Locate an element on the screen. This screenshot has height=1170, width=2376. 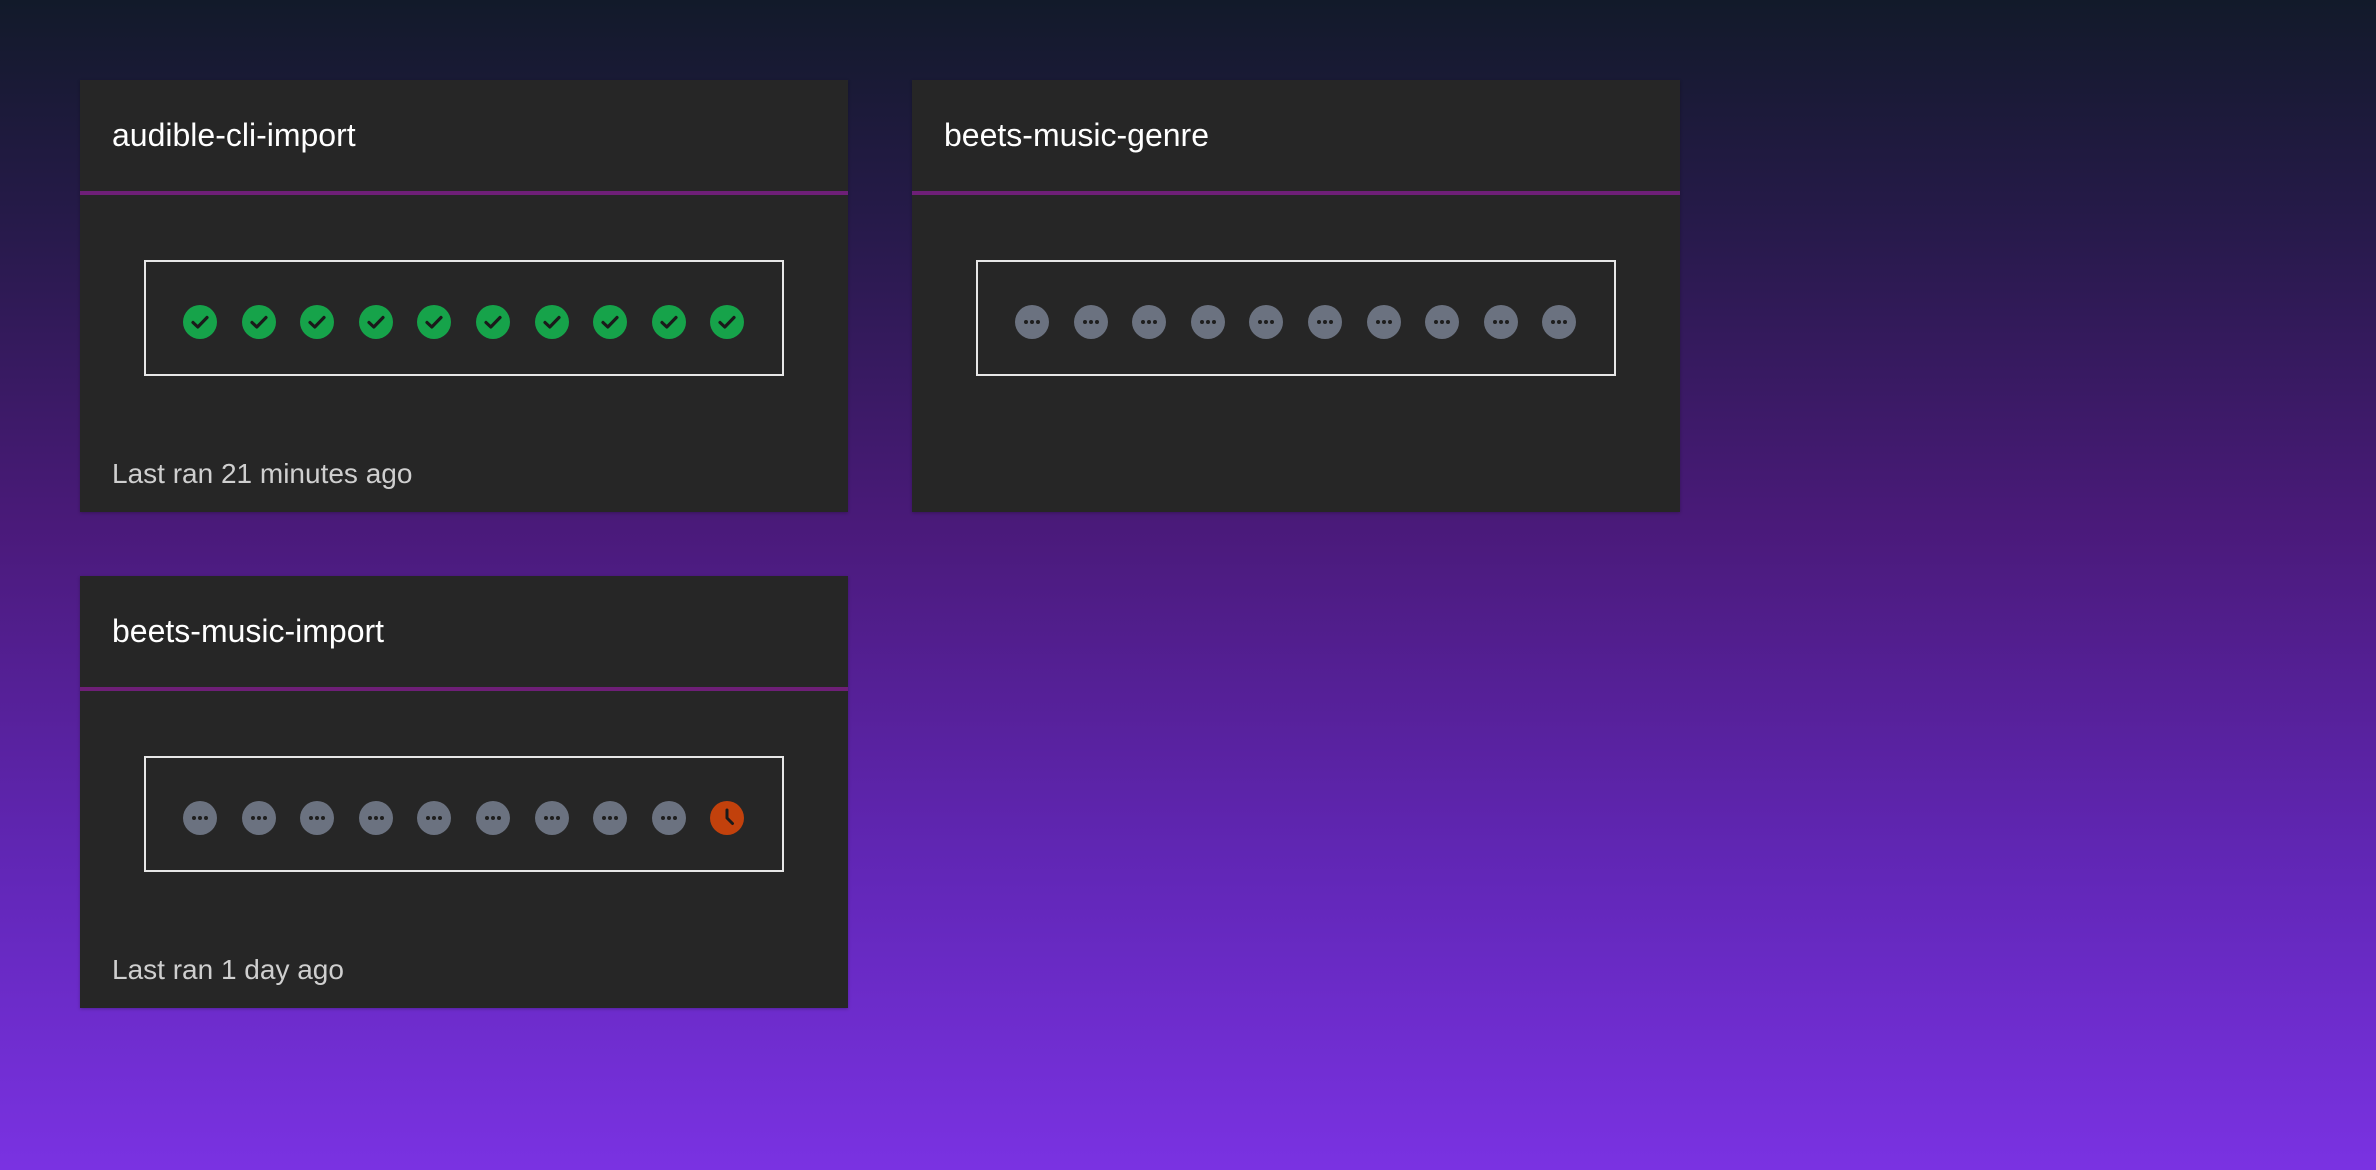
last-ran-text: Last ran 1 day ago is located at coordinates (228, 969).